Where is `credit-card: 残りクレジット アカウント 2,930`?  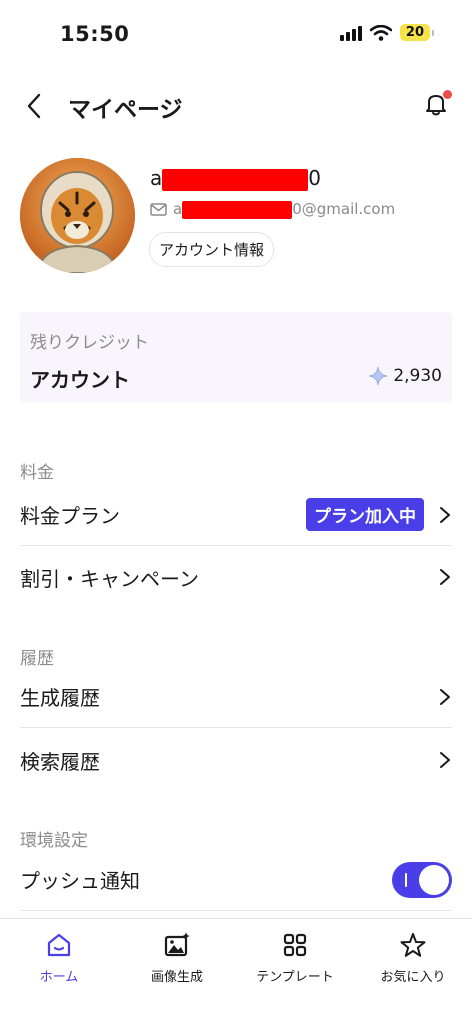 credit-card: 残りクレジット アカウント 2,930 is located at coordinates (236, 357).